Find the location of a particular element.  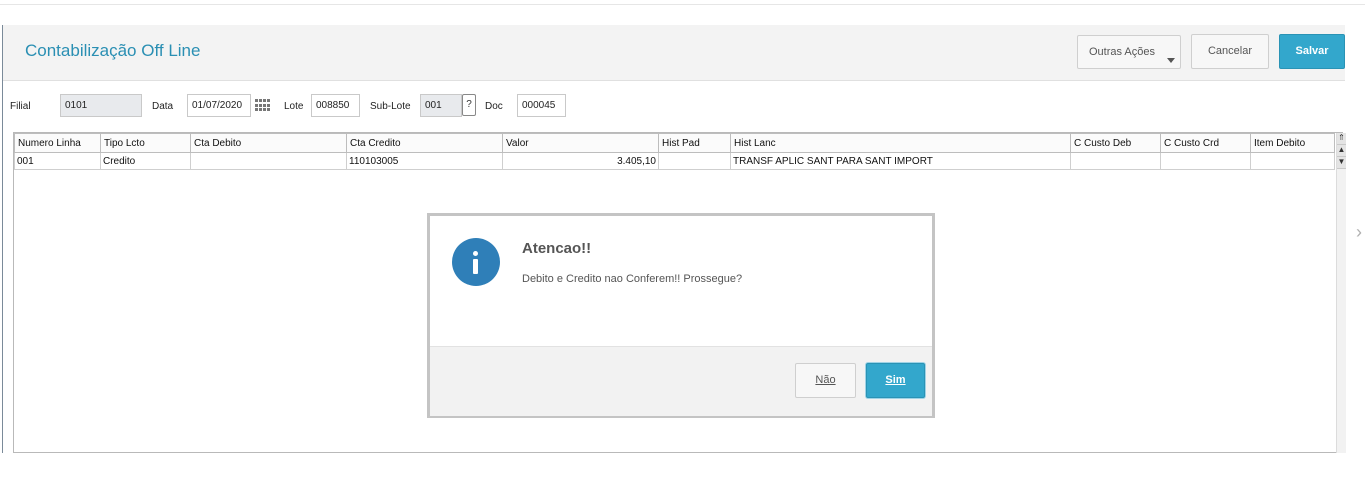

caret-down-icon is located at coordinates (1171, 60).